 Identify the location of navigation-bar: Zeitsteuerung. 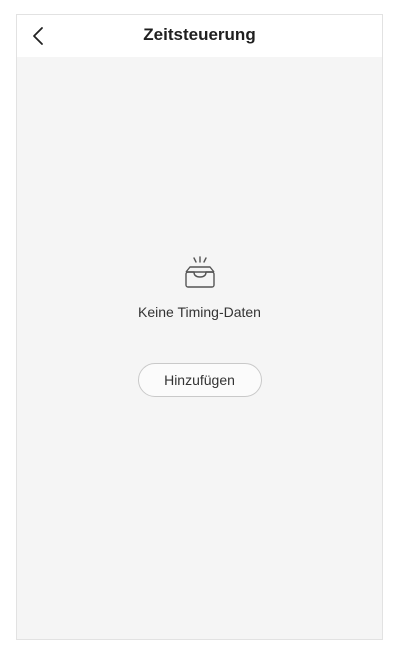
(199, 36).